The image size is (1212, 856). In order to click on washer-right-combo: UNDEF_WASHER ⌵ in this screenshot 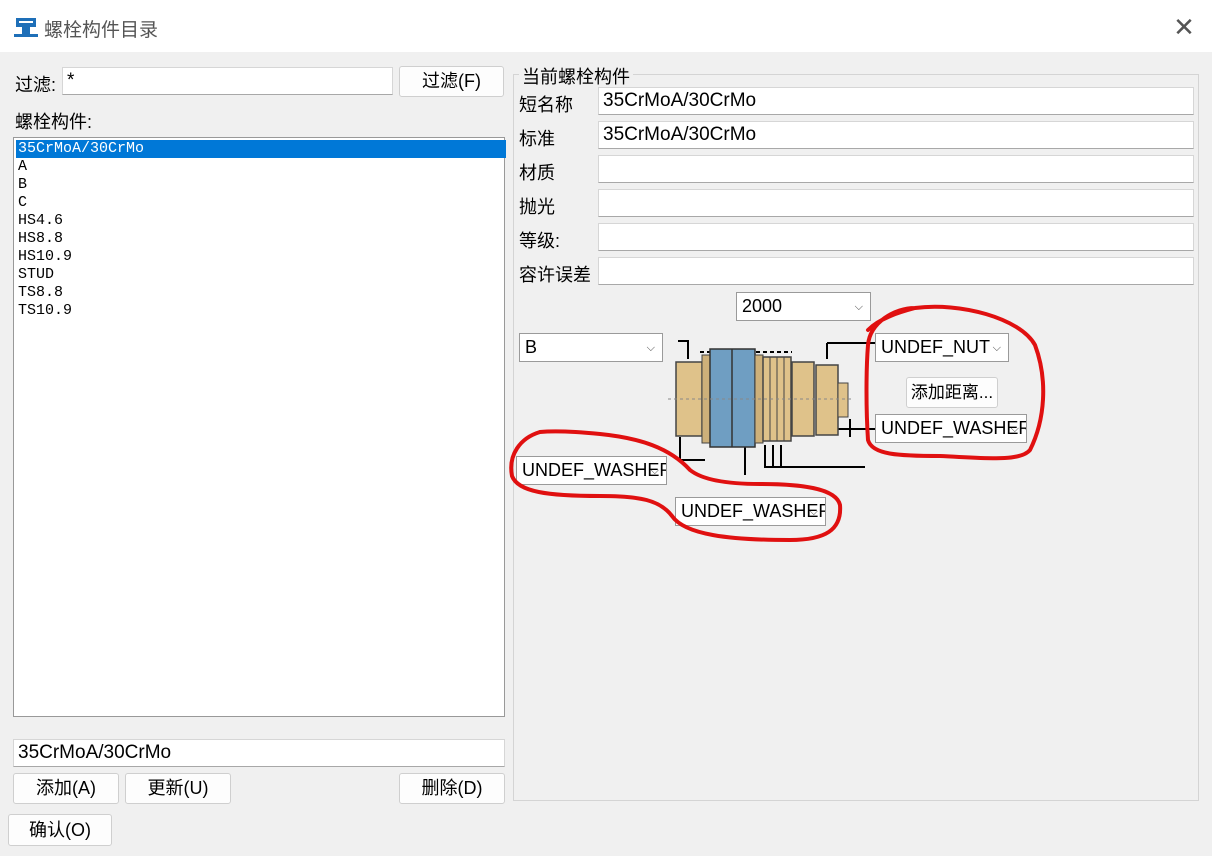, I will do `click(951, 428)`.